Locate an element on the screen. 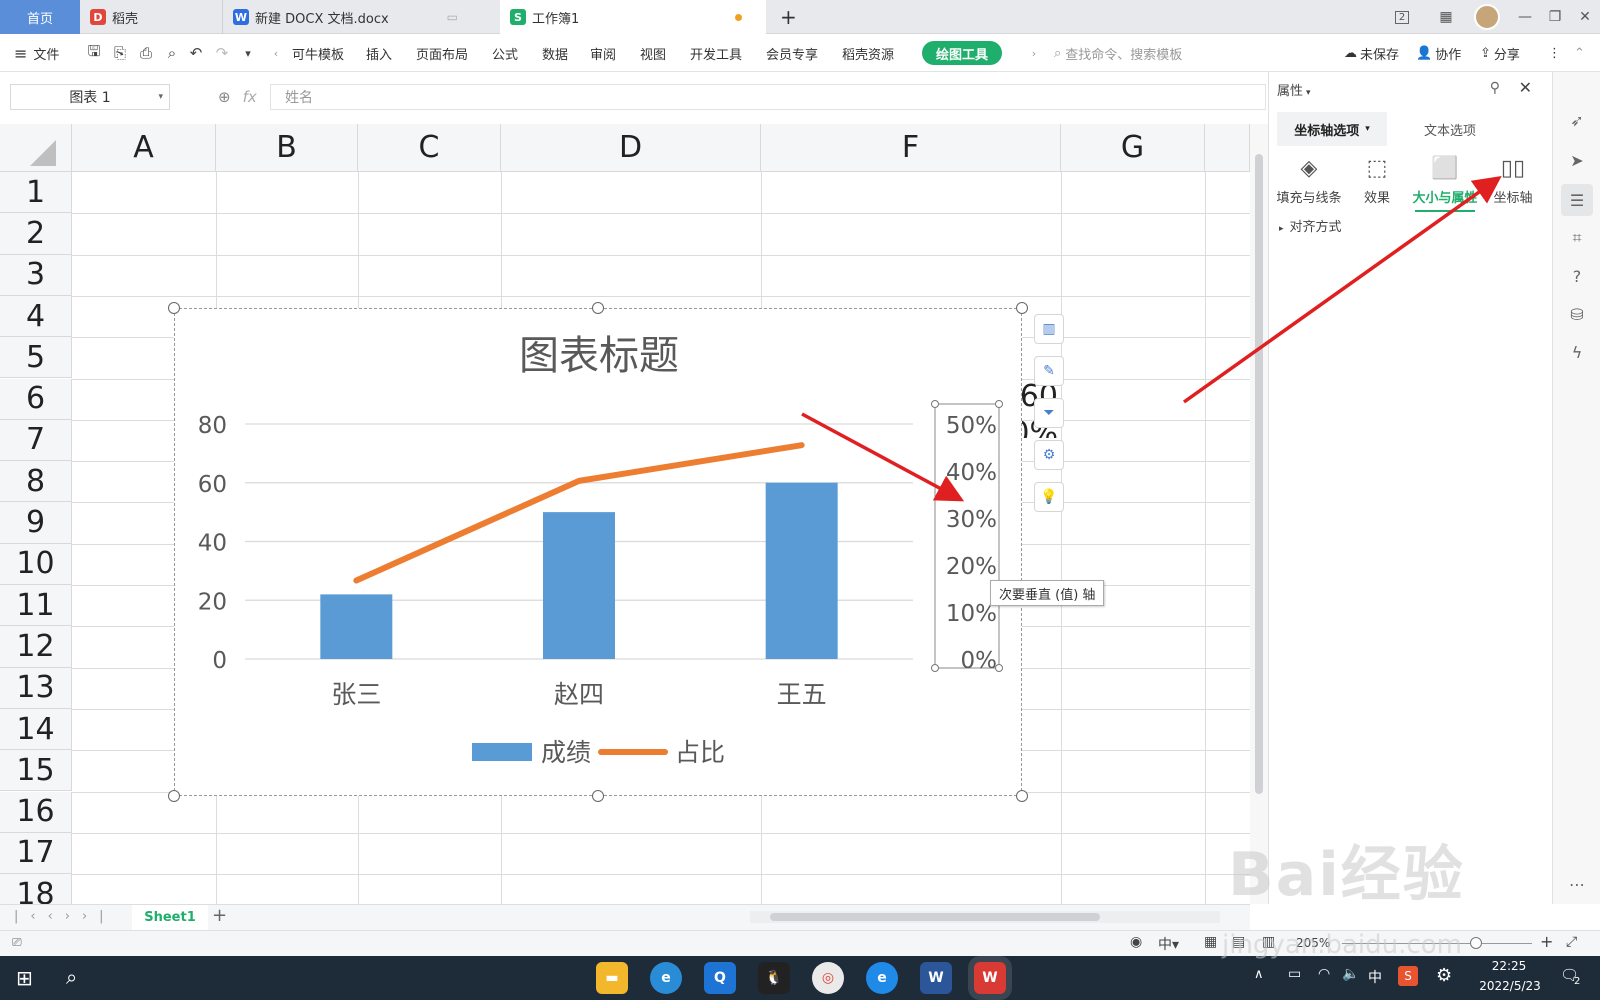 The image size is (1600, 1000). settings-gear-icon: ⚙ is located at coordinates (1444, 975).